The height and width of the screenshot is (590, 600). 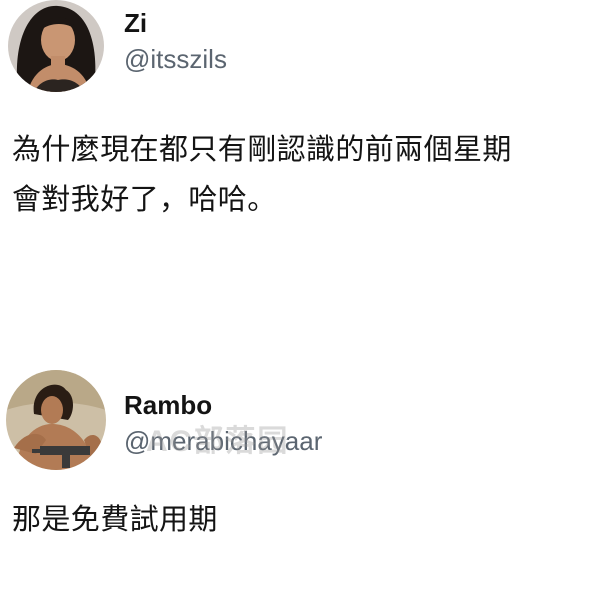 What do you see at coordinates (115, 519) in the screenshot?
I see `tweet-text-line: 那是免費試用期` at bounding box center [115, 519].